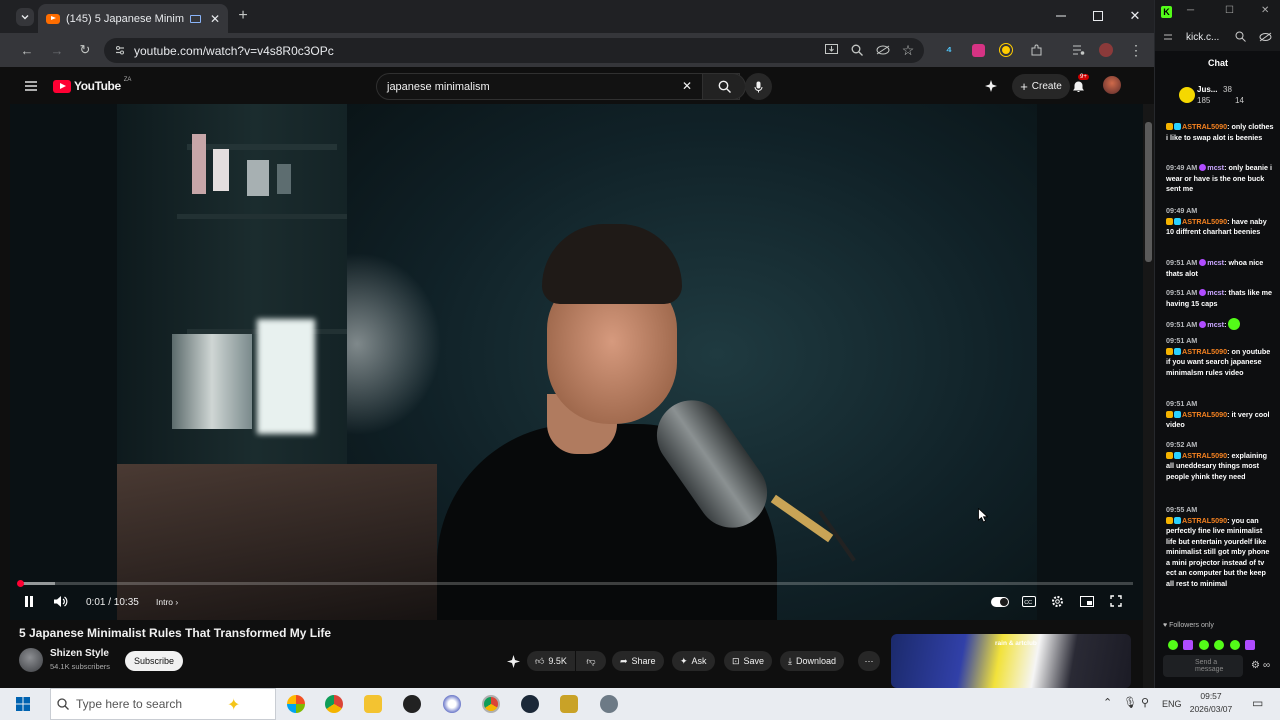 The image size is (1280, 720). I want to click on page-scrollbar-thumb, so click(1148, 192).